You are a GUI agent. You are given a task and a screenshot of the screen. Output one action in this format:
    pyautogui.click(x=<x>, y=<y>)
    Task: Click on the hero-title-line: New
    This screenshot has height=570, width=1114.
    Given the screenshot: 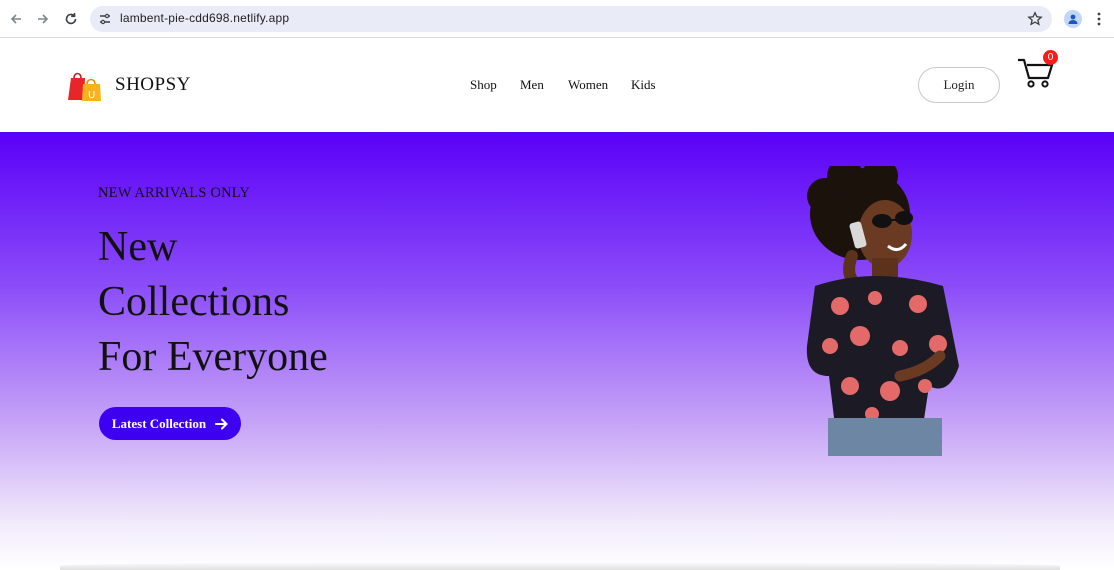 What is the action you would take?
    pyautogui.click(x=138, y=247)
    